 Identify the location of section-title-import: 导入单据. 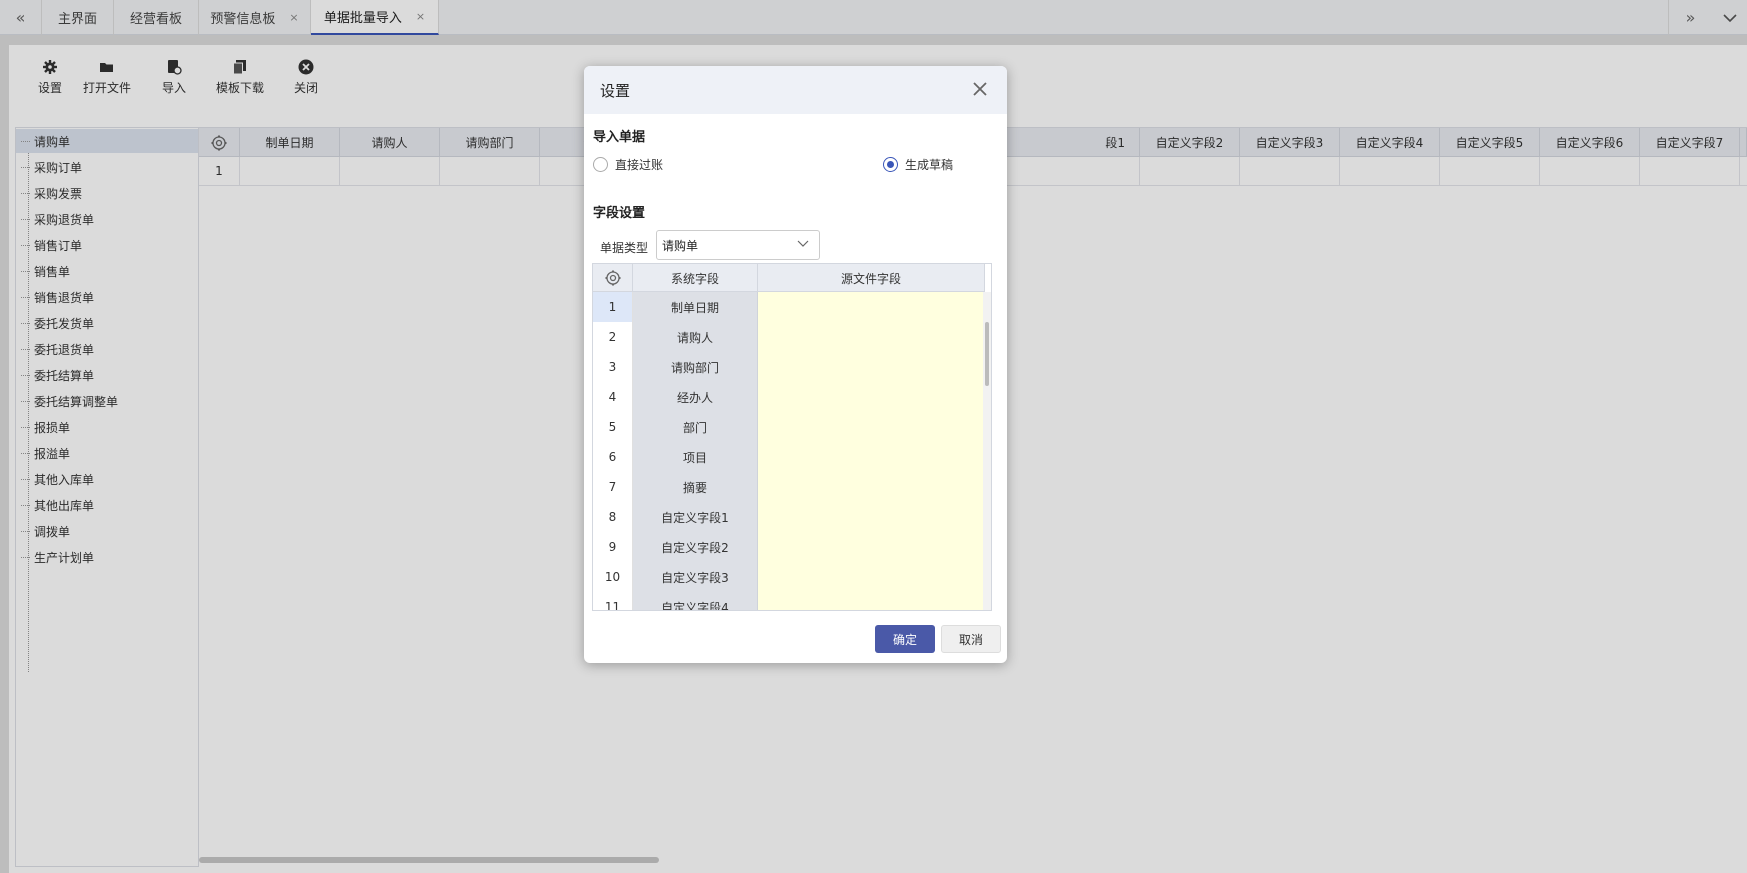
(619, 137).